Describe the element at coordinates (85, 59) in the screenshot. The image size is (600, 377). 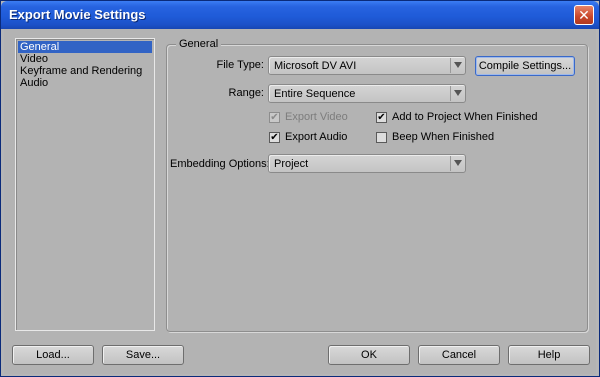
I see `category-item-video: Video` at that location.